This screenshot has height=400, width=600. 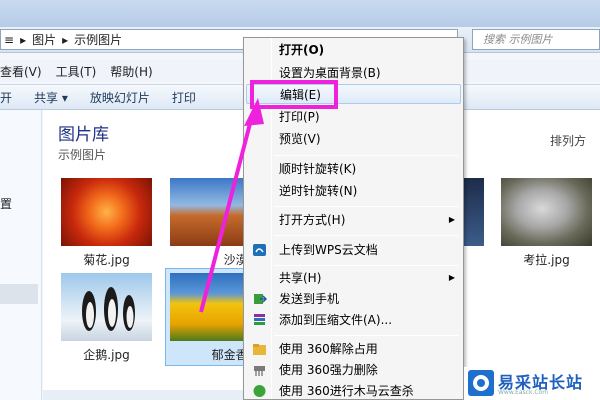 What do you see at coordinates (481, 383) in the screenshot?
I see `easck-logo-icon` at bounding box center [481, 383].